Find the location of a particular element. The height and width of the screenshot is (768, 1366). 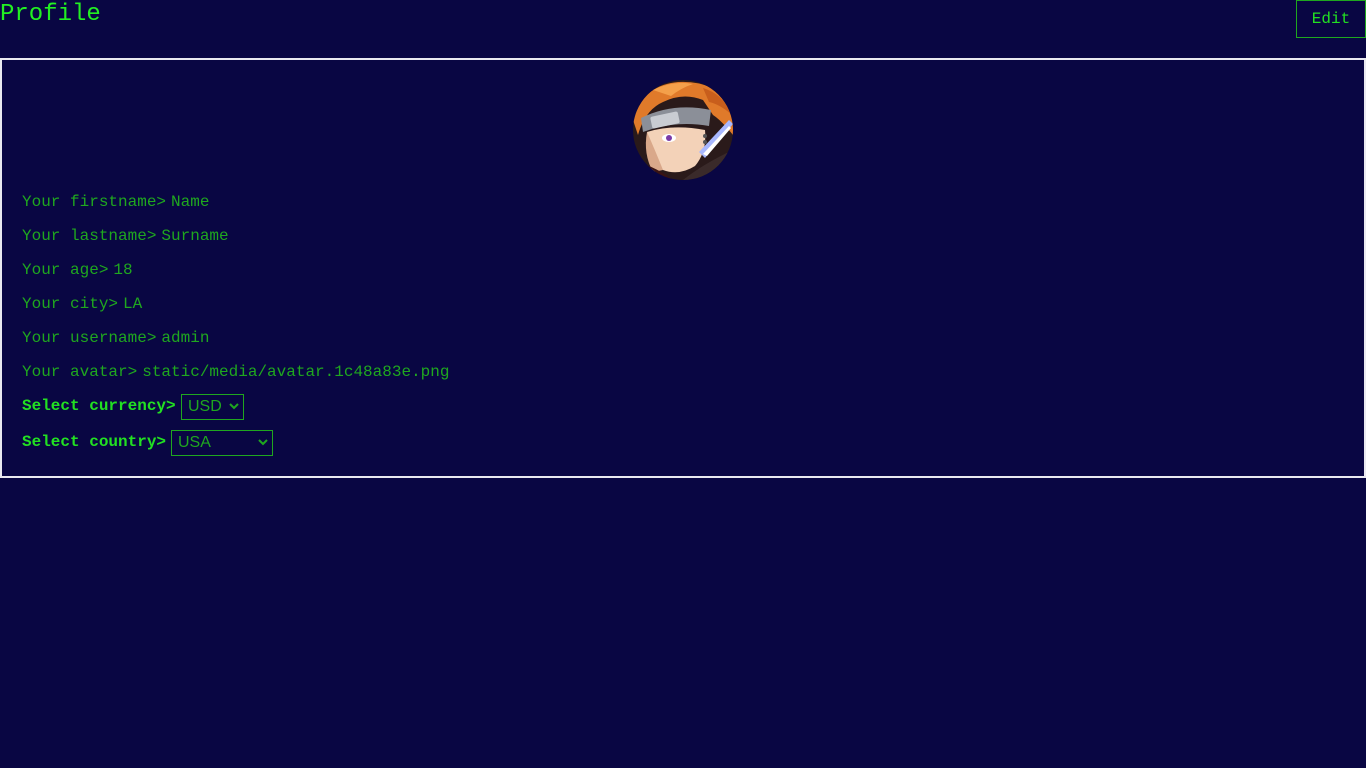

country-selected-value: USA is located at coordinates (194, 442).